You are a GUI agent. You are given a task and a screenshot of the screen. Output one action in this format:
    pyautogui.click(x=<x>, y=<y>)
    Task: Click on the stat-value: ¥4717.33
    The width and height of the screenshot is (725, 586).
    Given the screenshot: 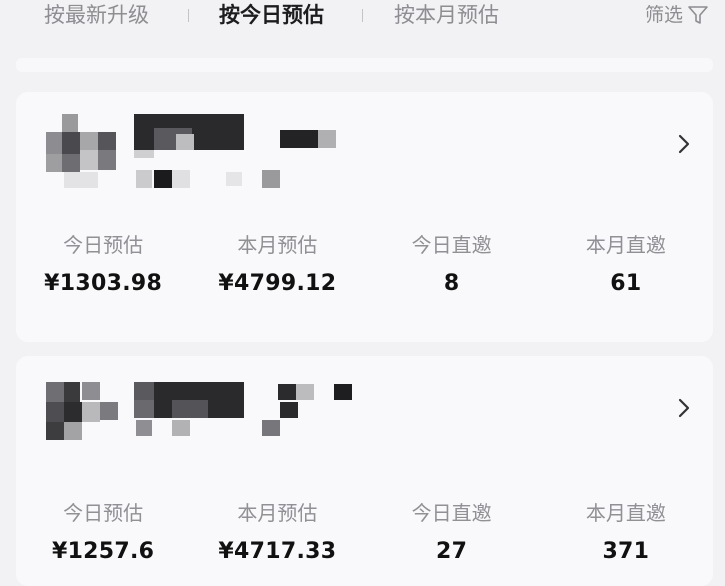 What is the action you would take?
    pyautogui.click(x=277, y=551)
    